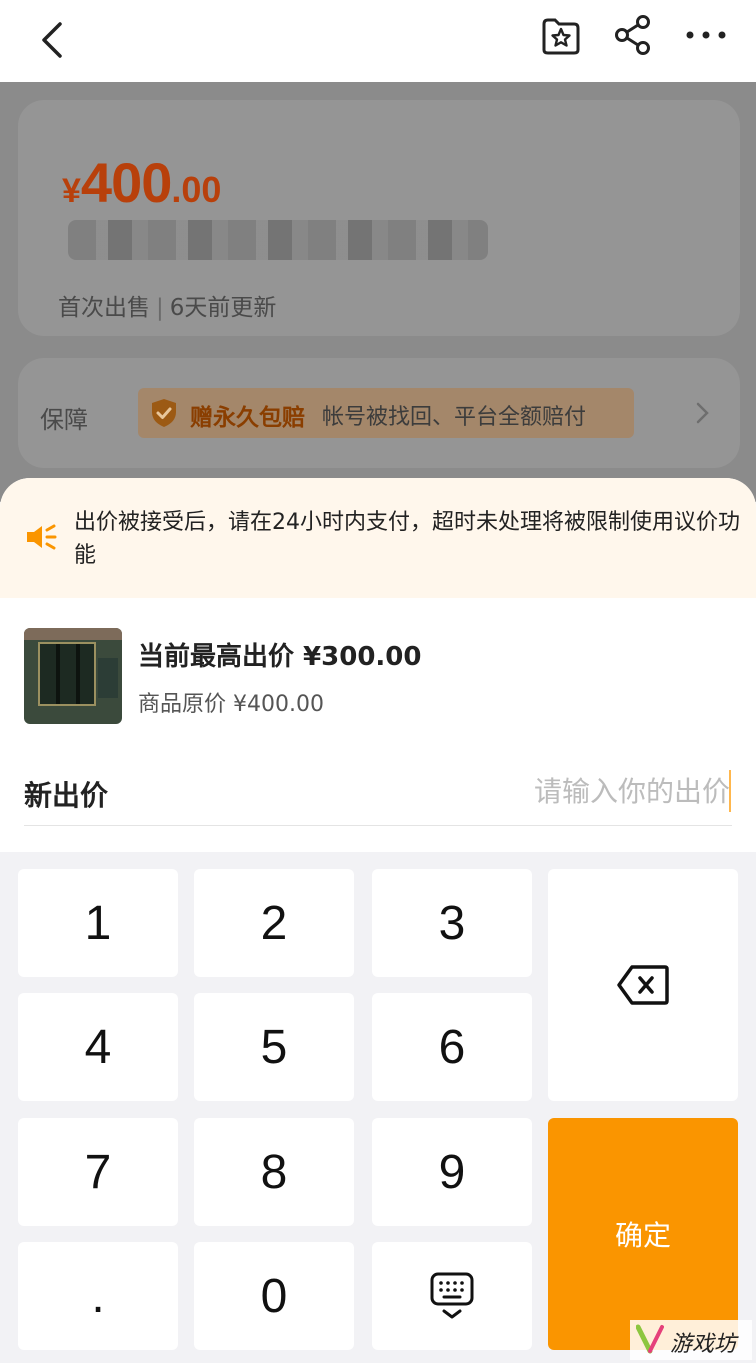 This screenshot has height=1363, width=756. Describe the element at coordinates (98, 1047) in the screenshot. I see `key-4: 4` at that location.